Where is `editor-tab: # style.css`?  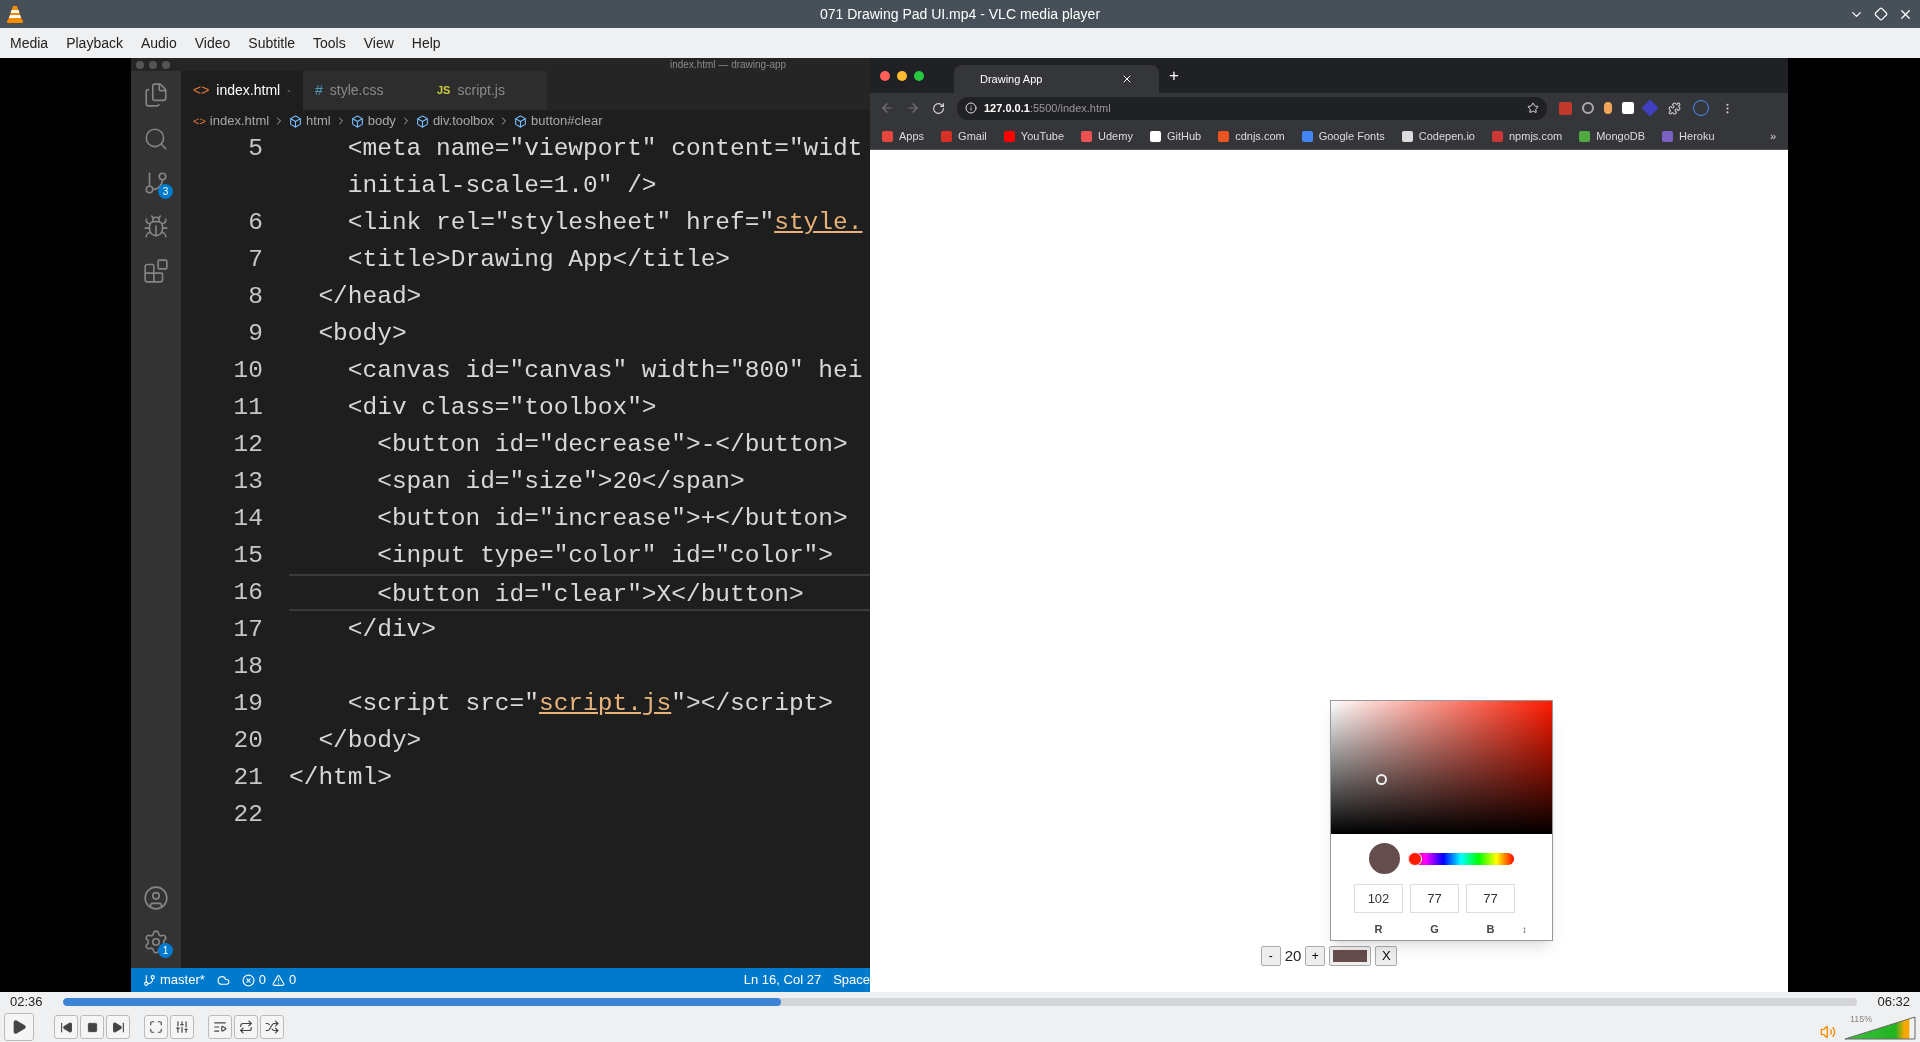
editor-tab: # style.css is located at coordinates (364, 90).